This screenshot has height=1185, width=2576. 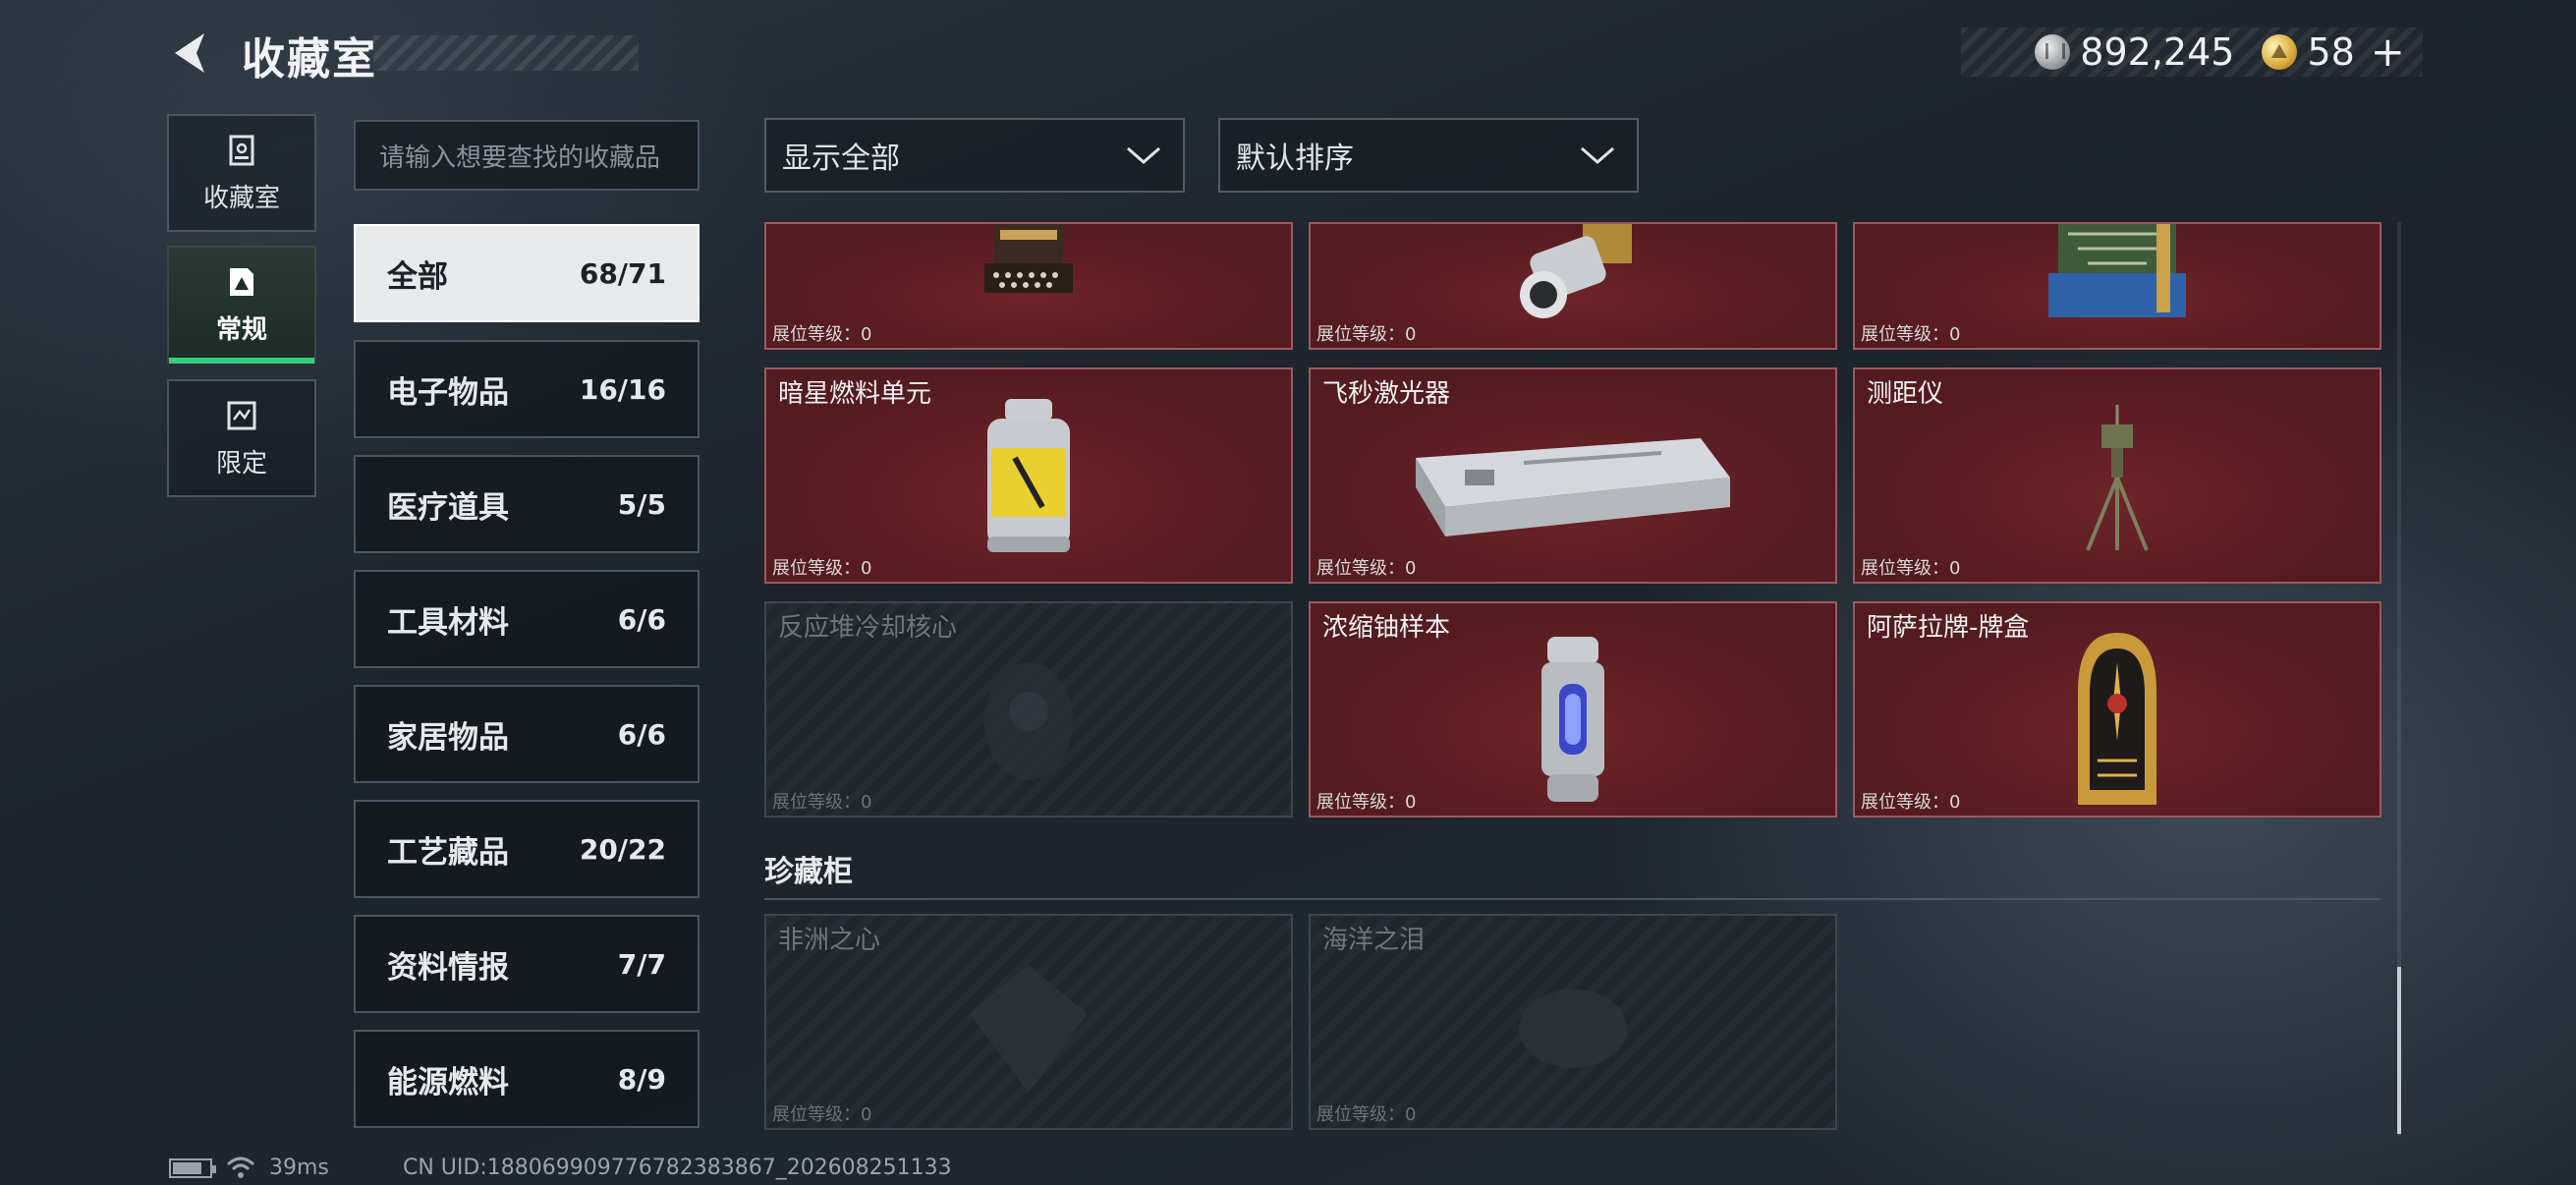 I want to click on collection-card: 暗星燃料单元 展位等级：0, so click(x=1028, y=476).